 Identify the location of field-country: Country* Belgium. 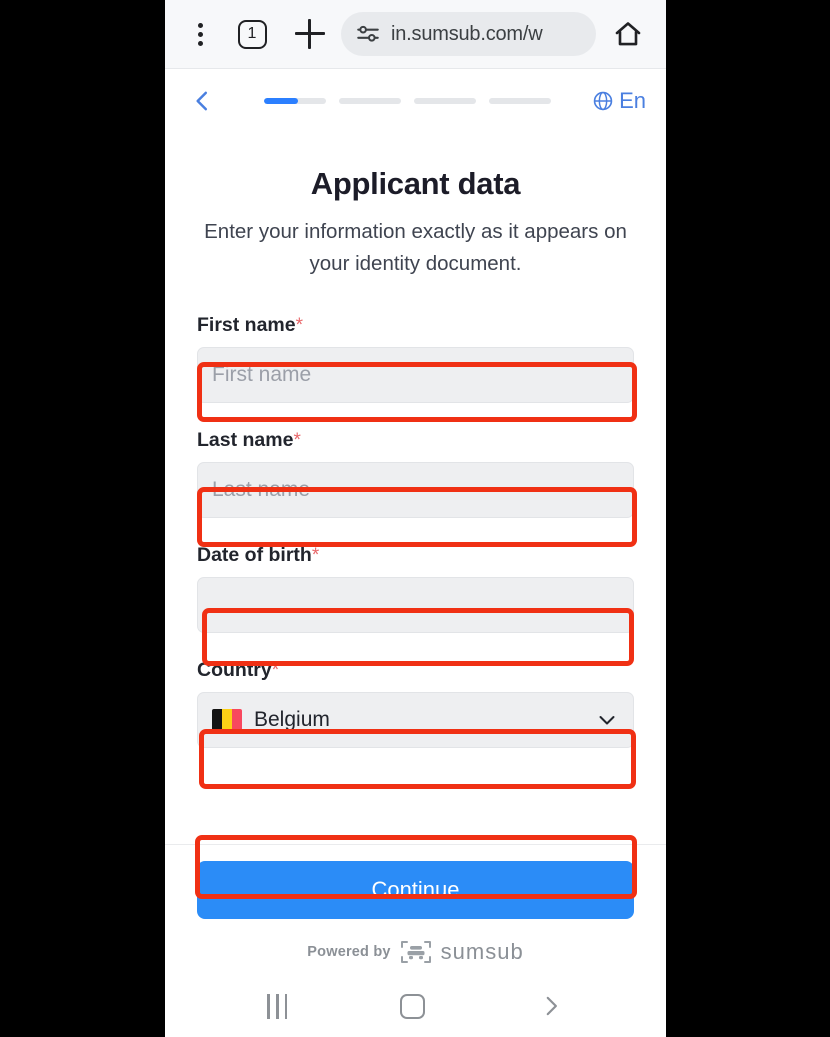
(415, 703).